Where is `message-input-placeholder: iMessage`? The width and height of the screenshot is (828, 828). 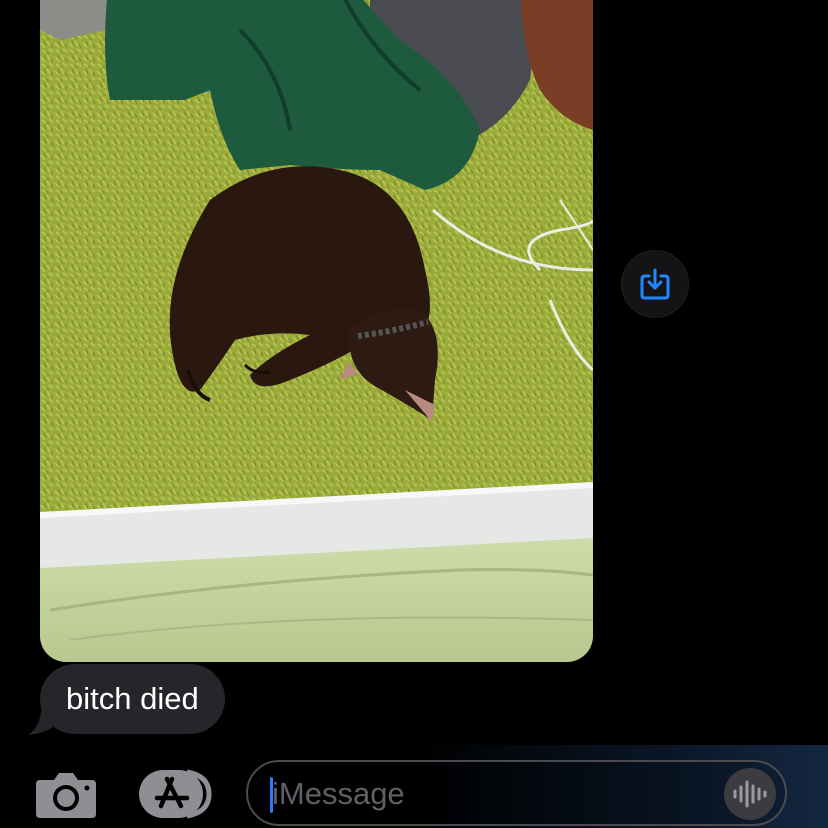
message-input-placeholder: iMessage is located at coordinates (338, 793).